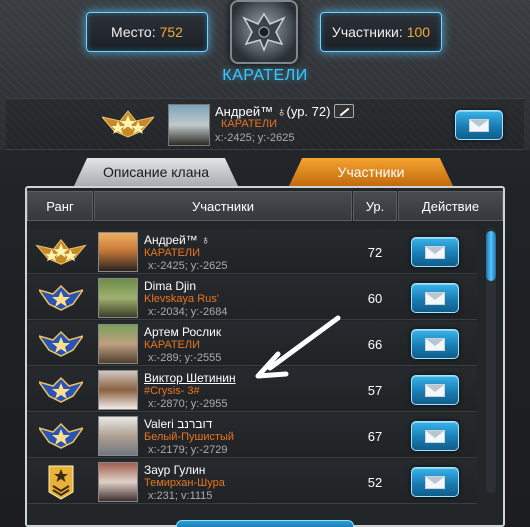 The image size is (530, 527). I want to click on member-level: 67, so click(375, 436).